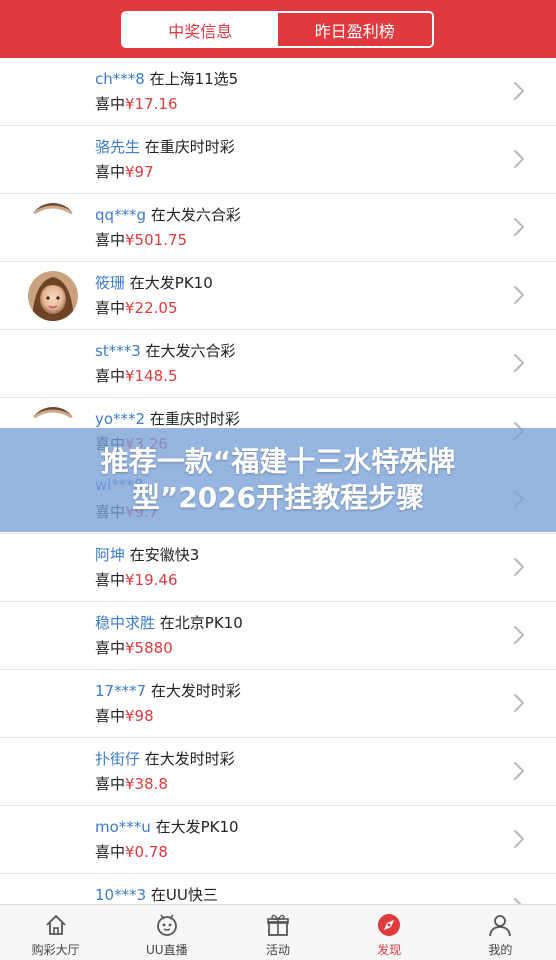  I want to click on prize-line: 喜中¥501.75, so click(141, 239).